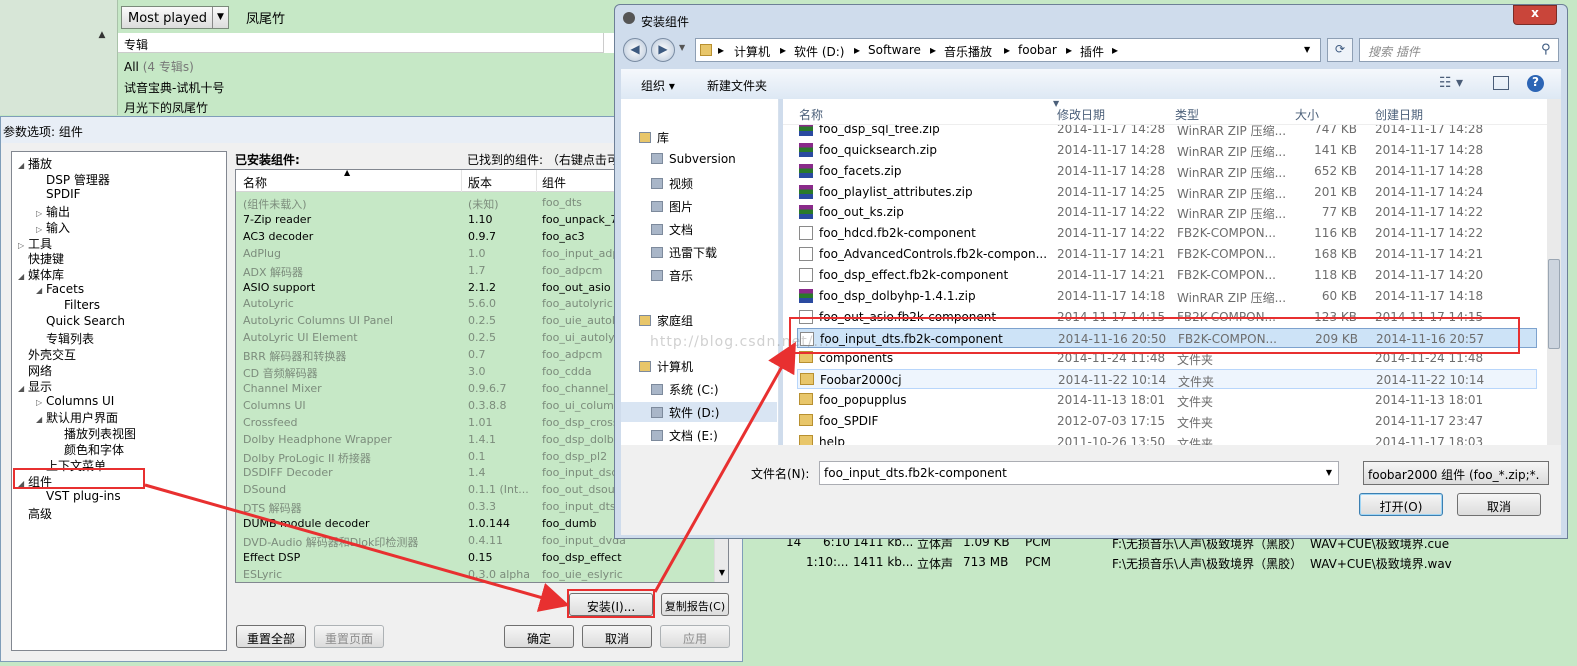 The height and width of the screenshot is (666, 1577). Describe the element at coordinates (724, 467) in the screenshot. I see `arrow-to-file` at that location.